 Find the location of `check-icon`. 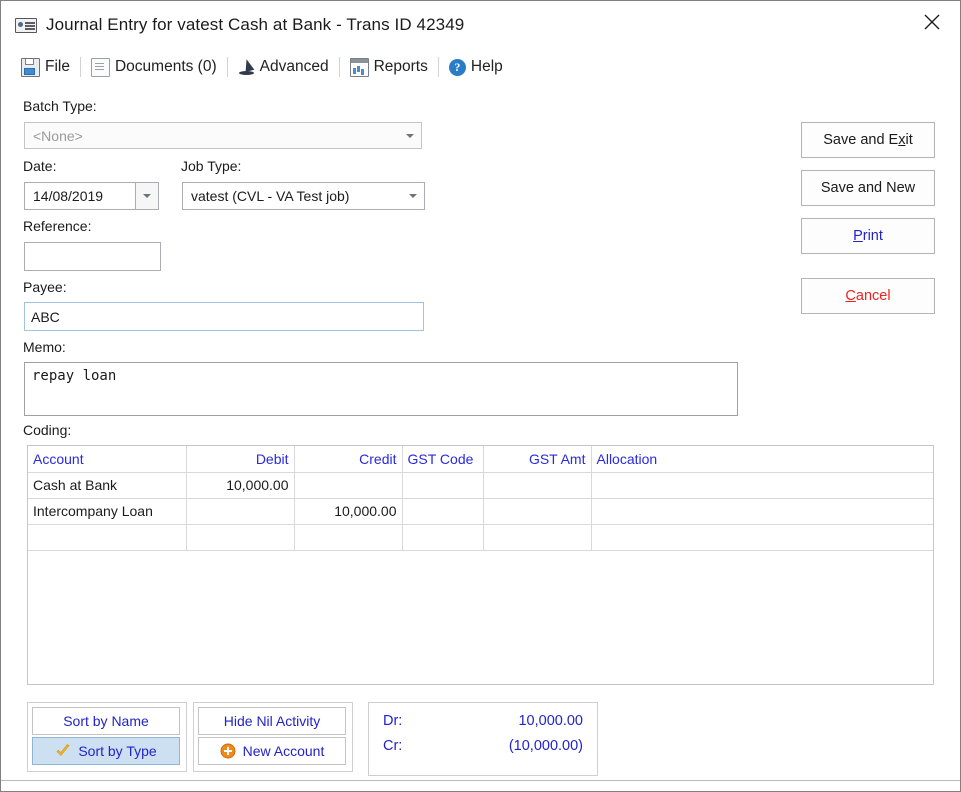

check-icon is located at coordinates (63, 750).